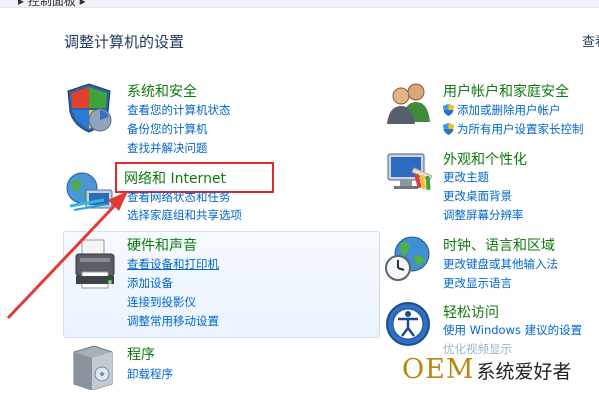 The image size is (599, 401). Describe the element at coordinates (524, 372) in the screenshot. I see `watermark-site: 系统爱好者` at that location.